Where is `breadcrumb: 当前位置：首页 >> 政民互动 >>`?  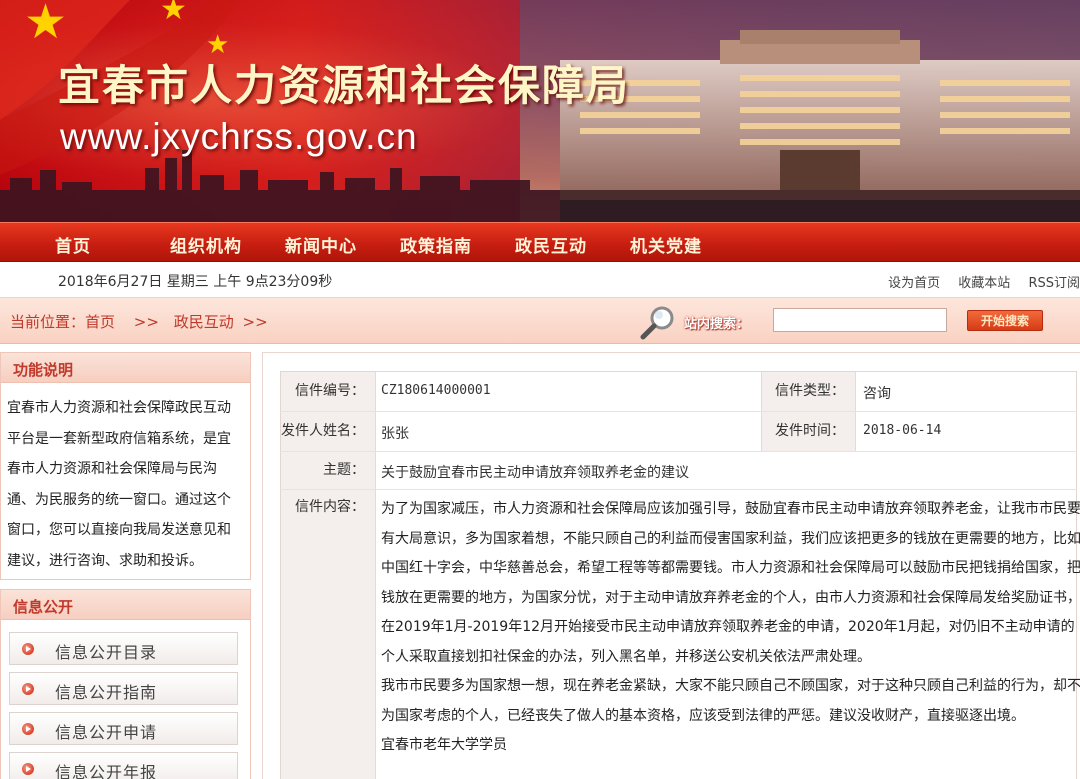 breadcrumb: 当前位置：首页 >> 政民互动 >> is located at coordinates (141, 321).